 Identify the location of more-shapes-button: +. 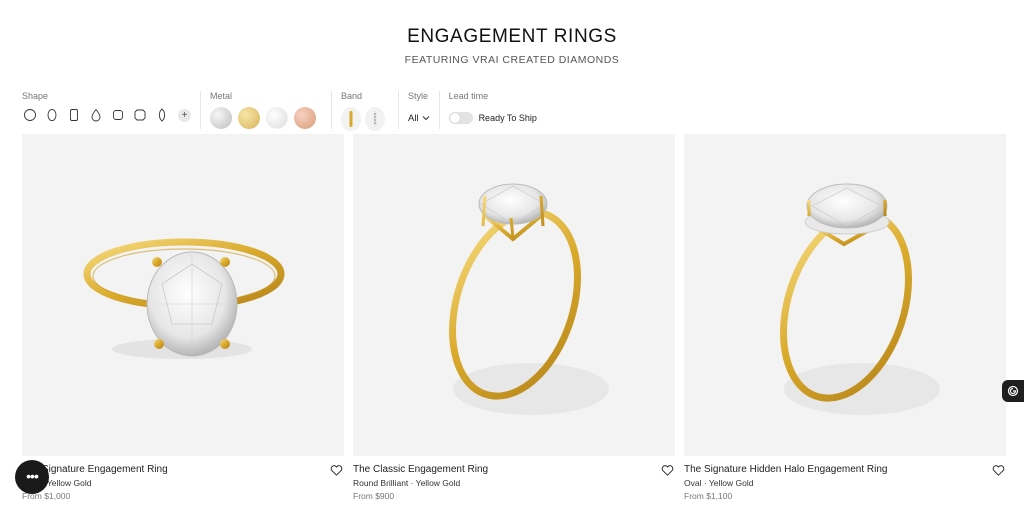
(184, 115).